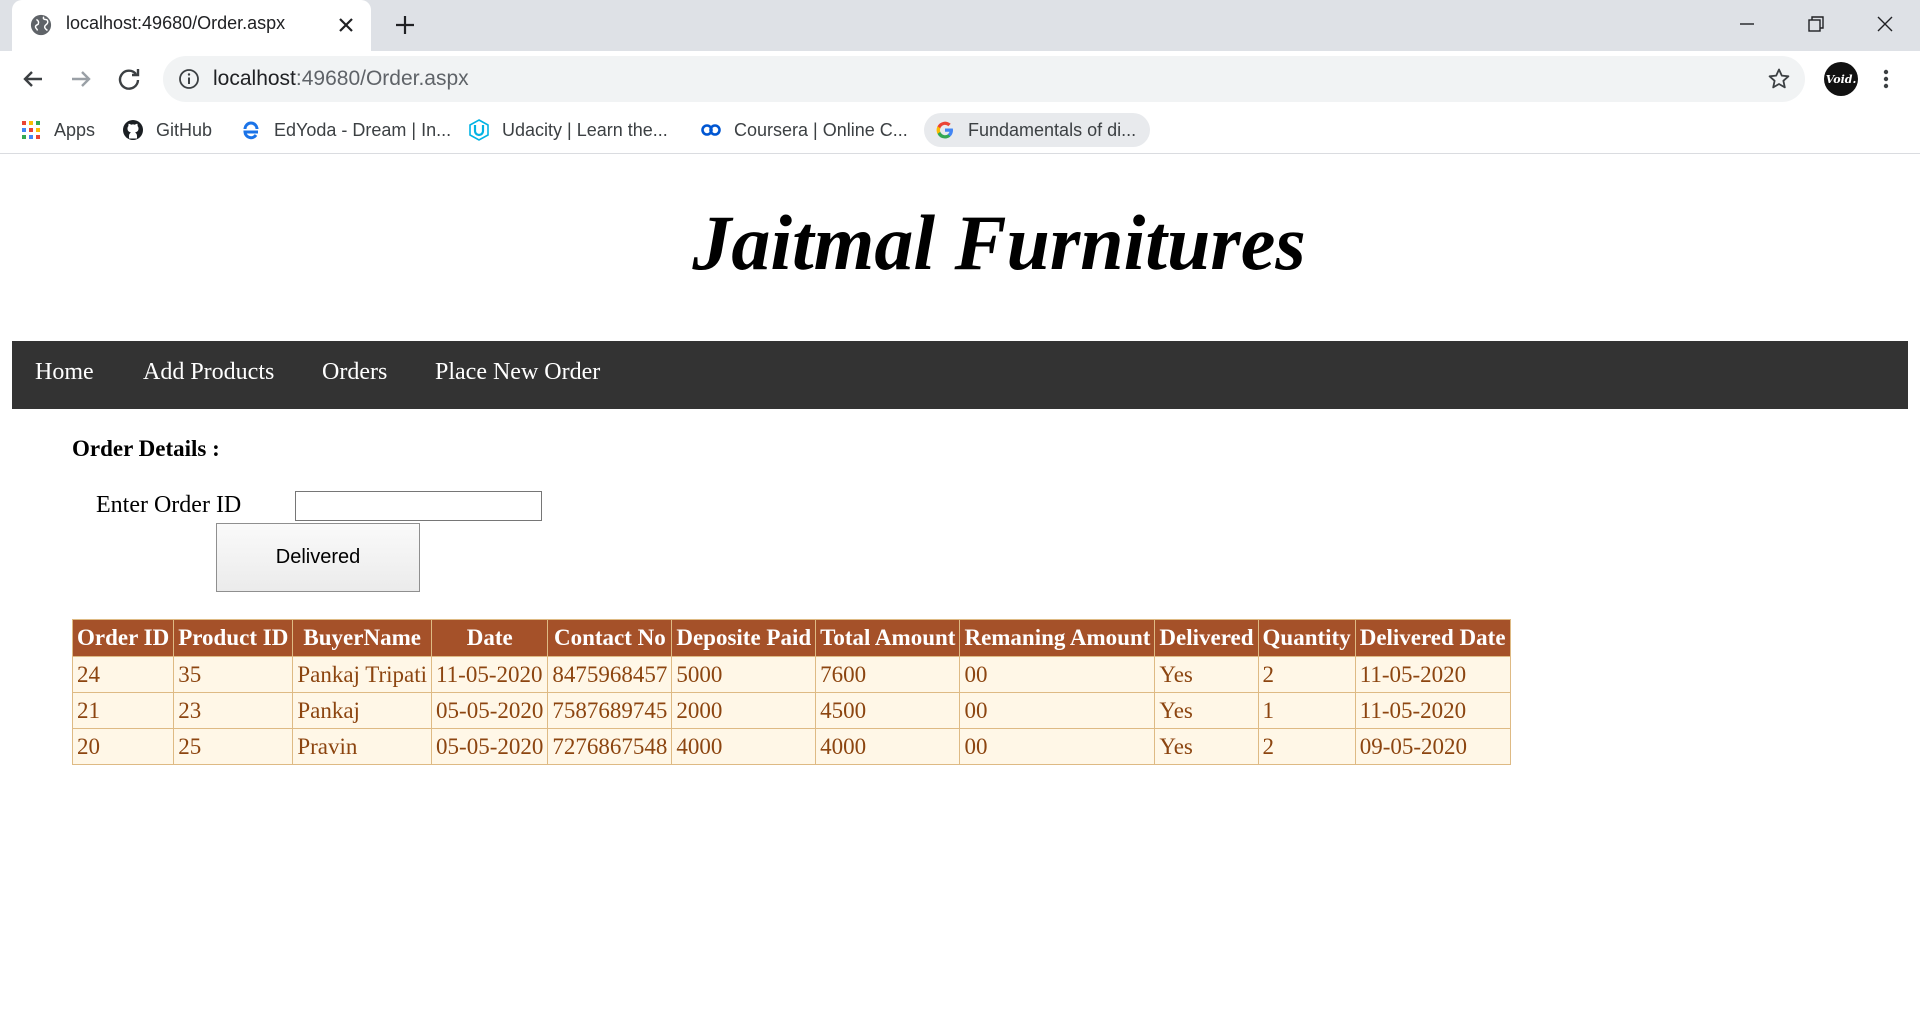 Image resolution: width=1920 pixels, height=1020 pixels. Describe the element at coordinates (1841, 79) in the screenshot. I see `profile-avatar: Void.` at that location.